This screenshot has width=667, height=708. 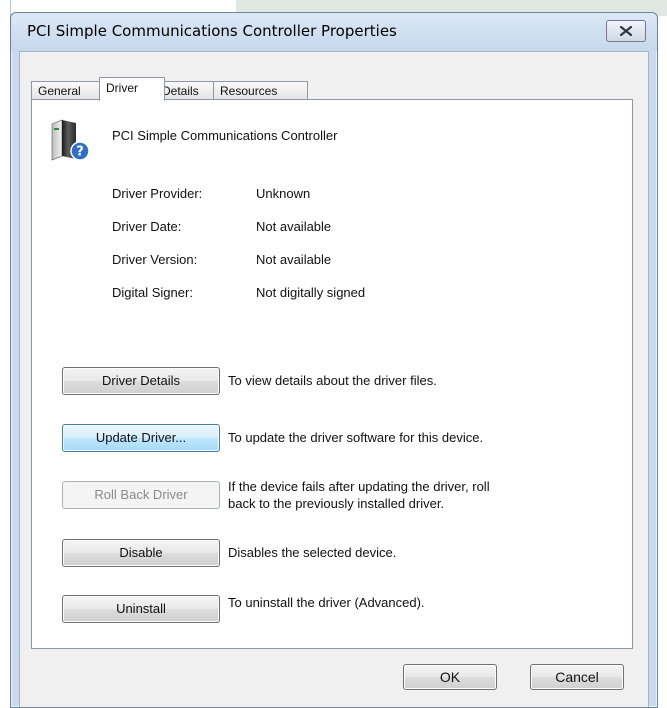 What do you see at coordinates (141, 553) in the screenshot?
I see `disable-button: Disable` at bounding box center [141, 553].